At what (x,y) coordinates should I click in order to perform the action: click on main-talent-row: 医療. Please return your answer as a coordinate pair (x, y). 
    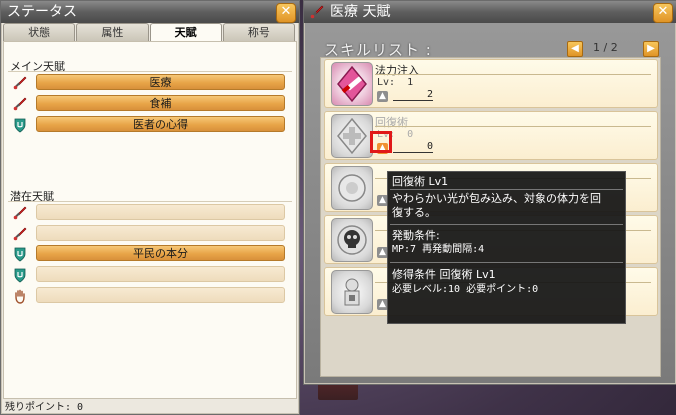
    Looking at the image, I should click on (150, 82).